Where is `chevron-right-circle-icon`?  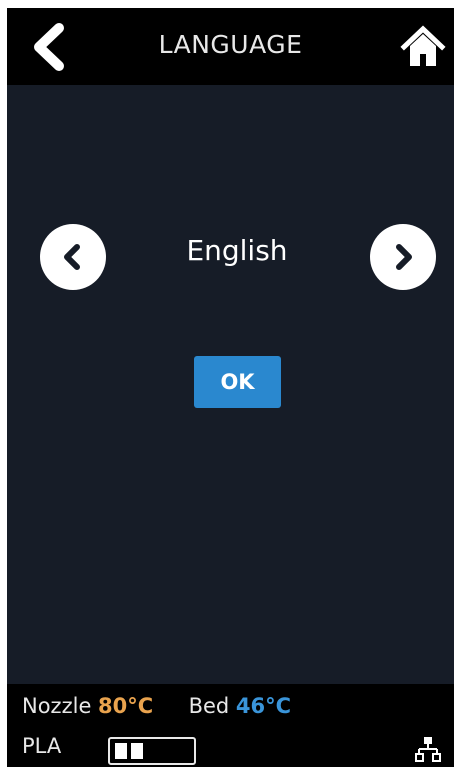
chevron-right-circle-icon is located at coordinates (404, 257).